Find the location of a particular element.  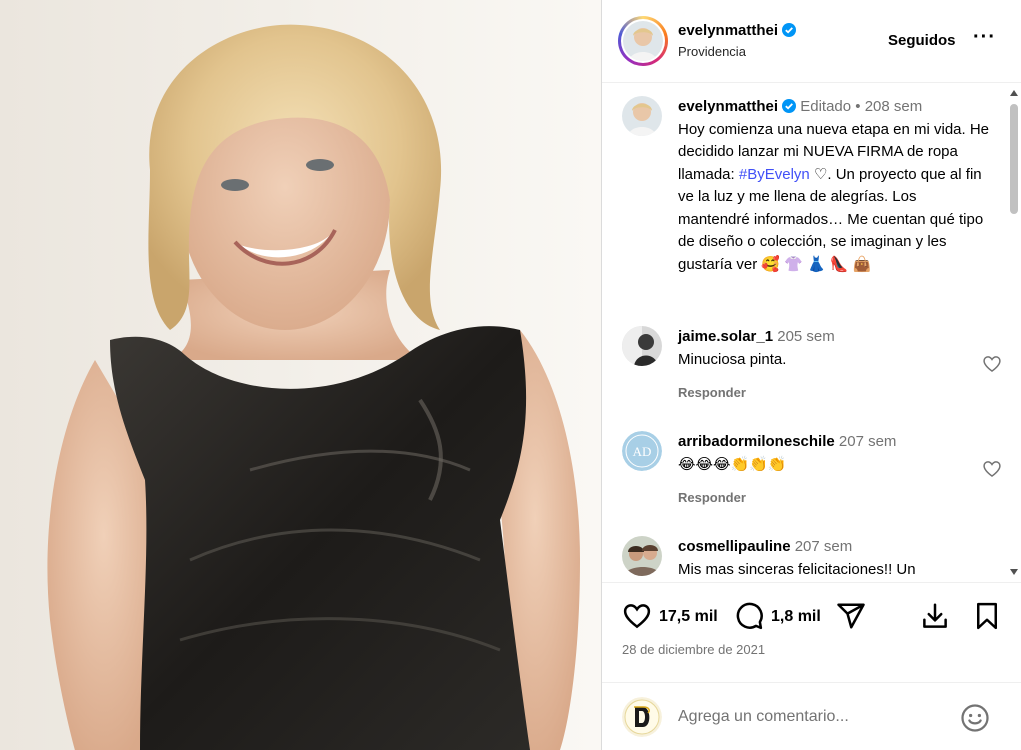

post-location: Providencia is located at coordinates (712, 51).